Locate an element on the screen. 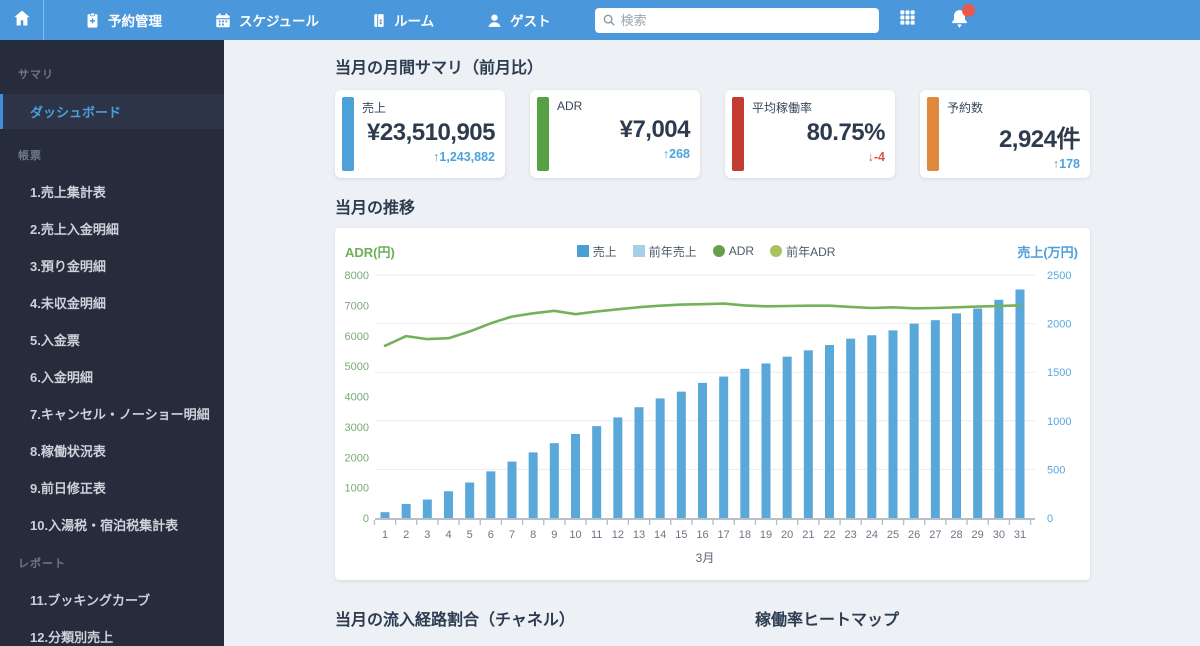 This screenshot has width=1200, height=646. sidebar-item-occupancy-status: 8.稼働状況表 is located at coordinates (112, 450).